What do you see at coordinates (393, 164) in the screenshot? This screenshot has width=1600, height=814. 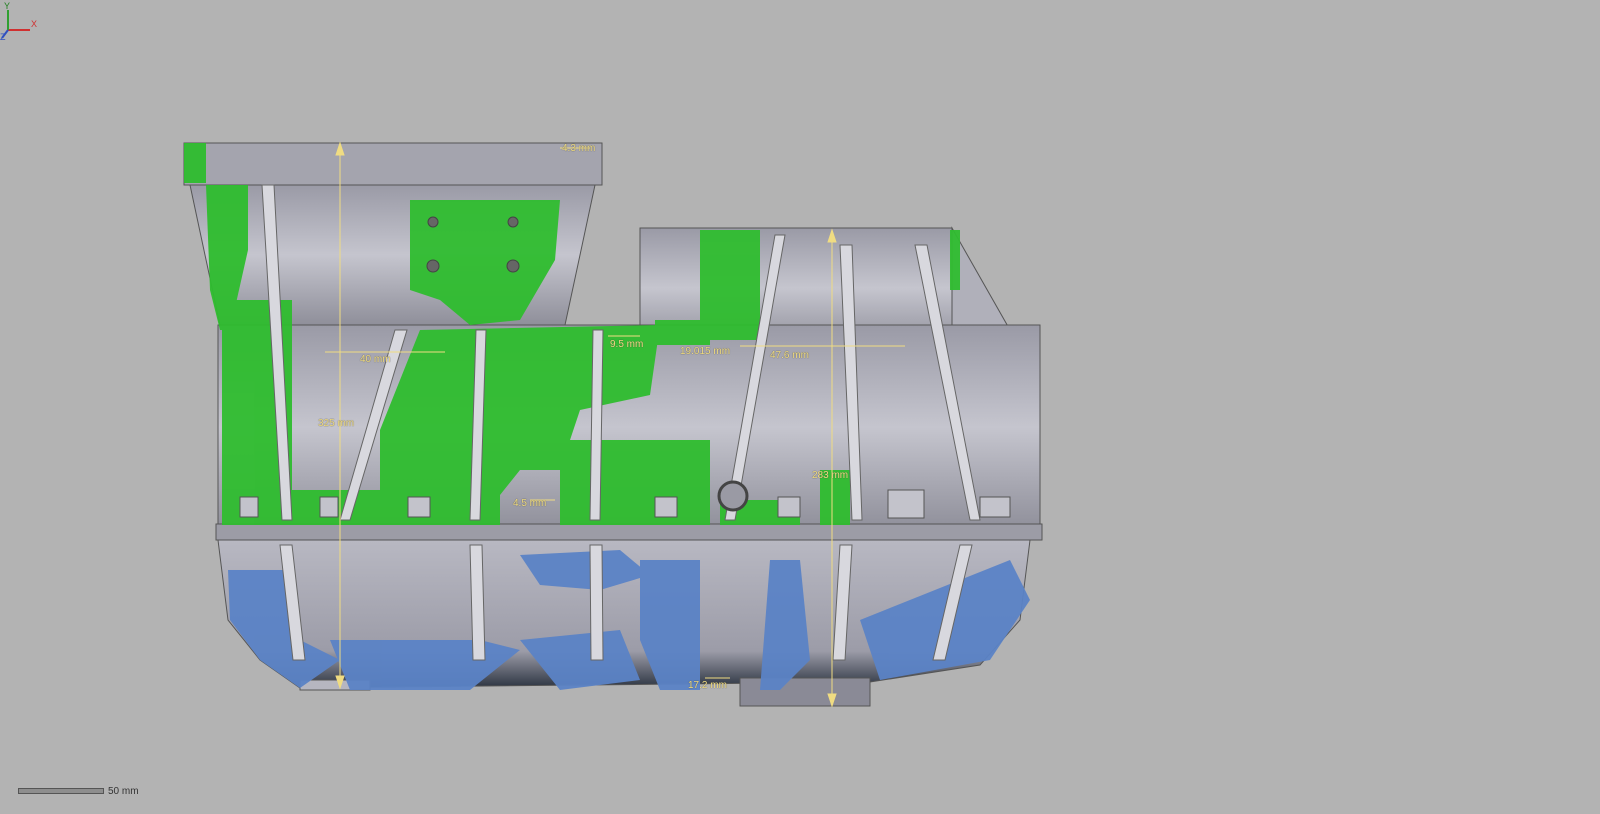 I see `top-flange` at bounding box center [393, 164].